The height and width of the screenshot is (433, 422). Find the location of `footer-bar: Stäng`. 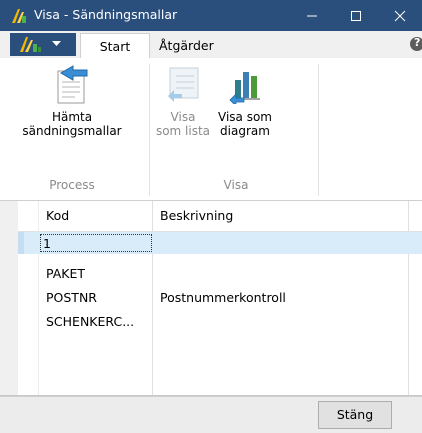

footer-bar: Stäng is located at coordinates (211, 414).